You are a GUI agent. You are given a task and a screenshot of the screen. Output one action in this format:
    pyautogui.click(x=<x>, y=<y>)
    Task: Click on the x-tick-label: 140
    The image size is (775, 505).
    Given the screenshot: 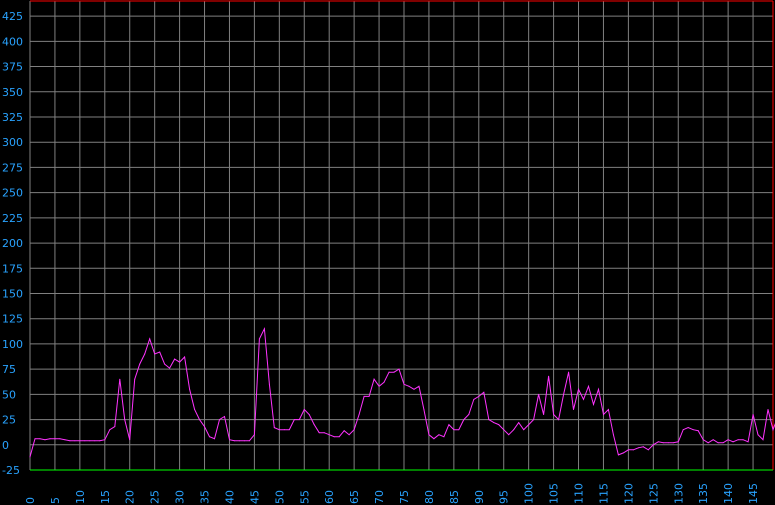 What is the action you would take?
    pyautogui.click(x=728, y=493)
    